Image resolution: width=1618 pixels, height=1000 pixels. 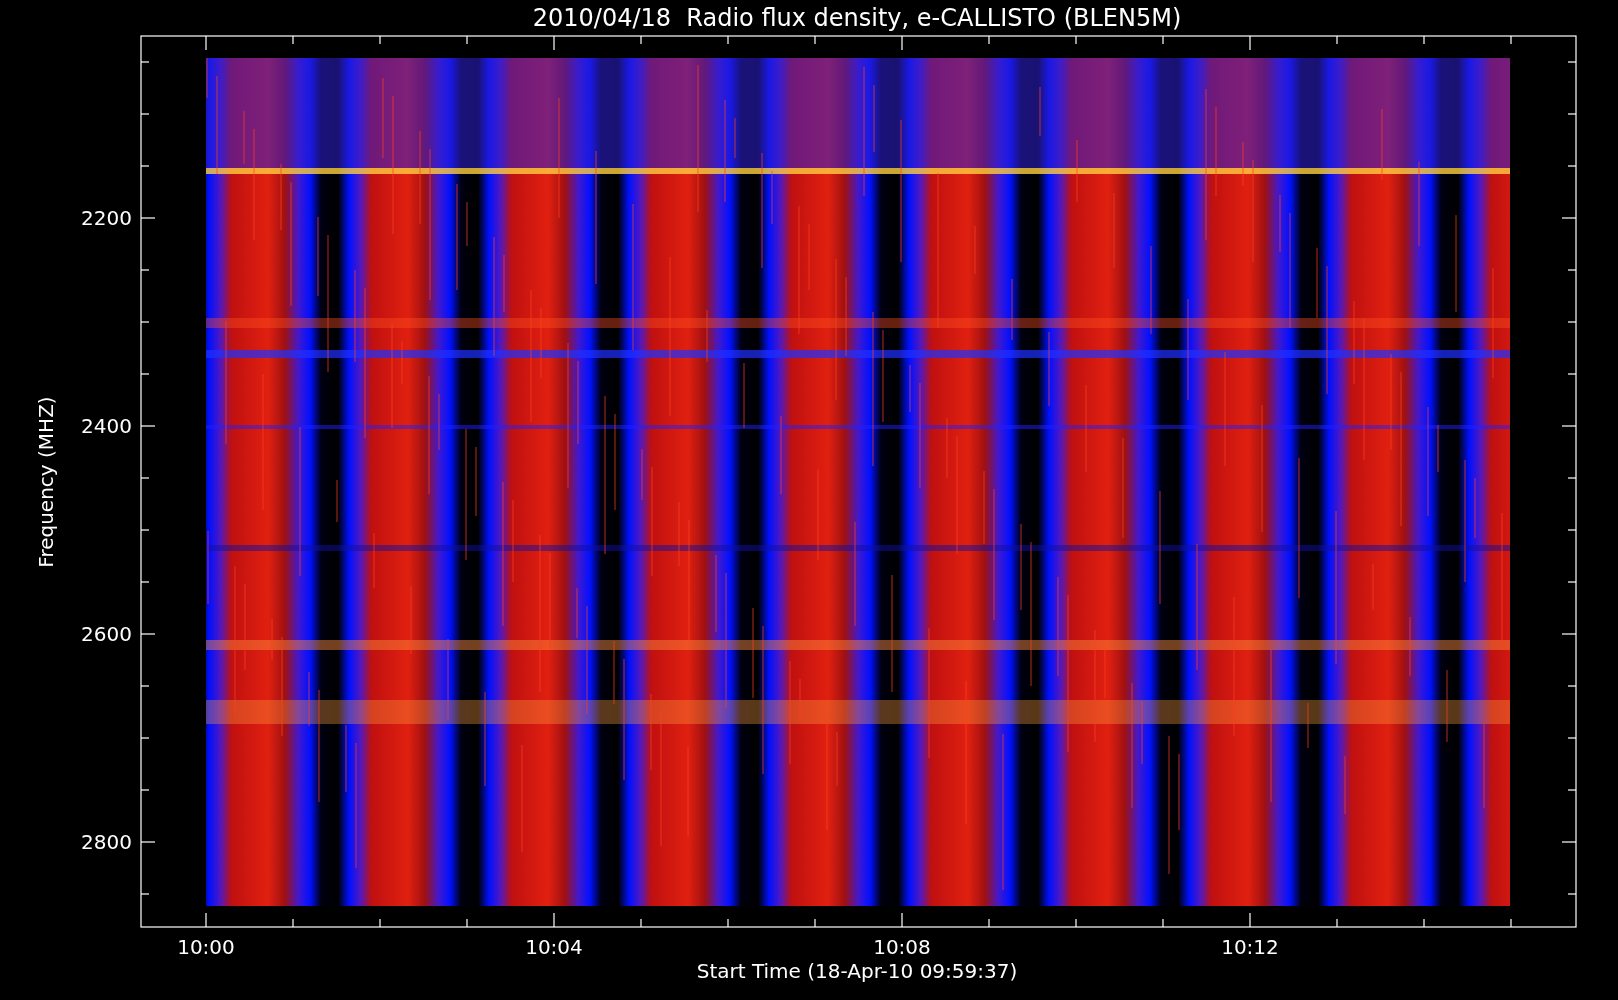 I want to click on tick-label: 10:04, so click(x=554, y=947).